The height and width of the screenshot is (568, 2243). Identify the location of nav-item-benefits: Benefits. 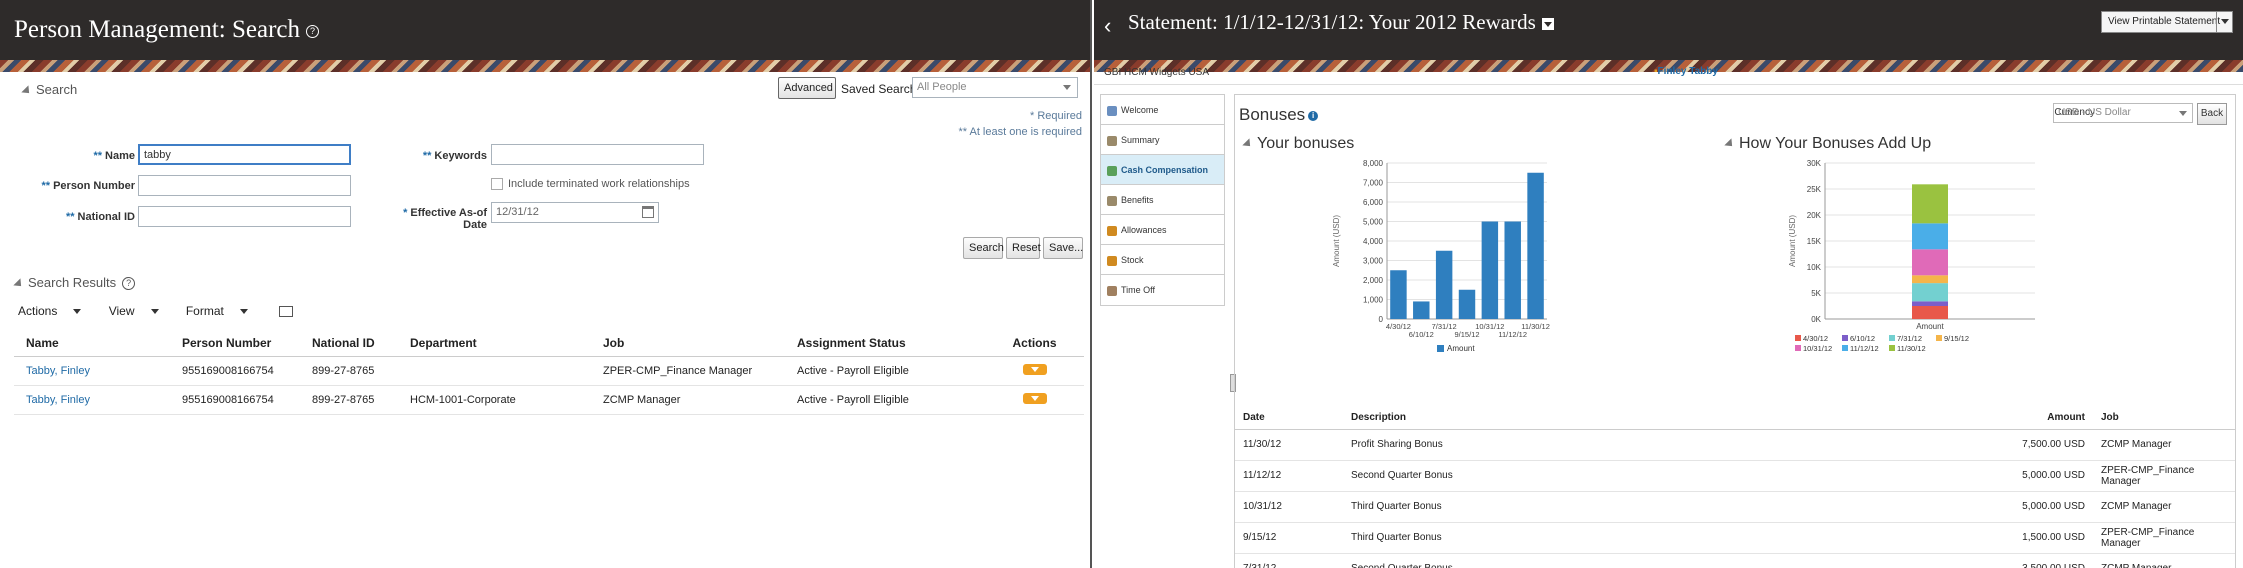
(1162, 200).